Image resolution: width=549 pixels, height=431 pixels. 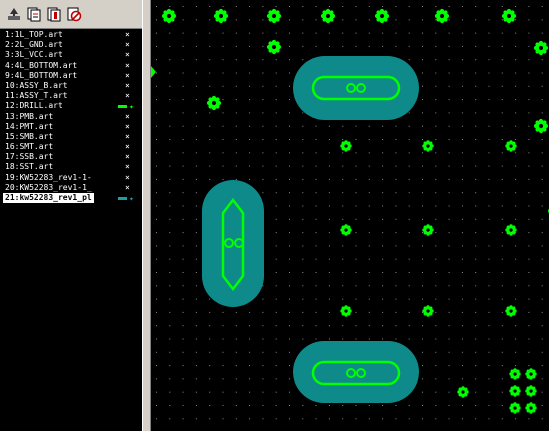 What do you see at coordinates (72, 76) in the screenshot?
I see `layer-item: 9:4L_BOTTOM.art ×` at bounding box center [72, 76].